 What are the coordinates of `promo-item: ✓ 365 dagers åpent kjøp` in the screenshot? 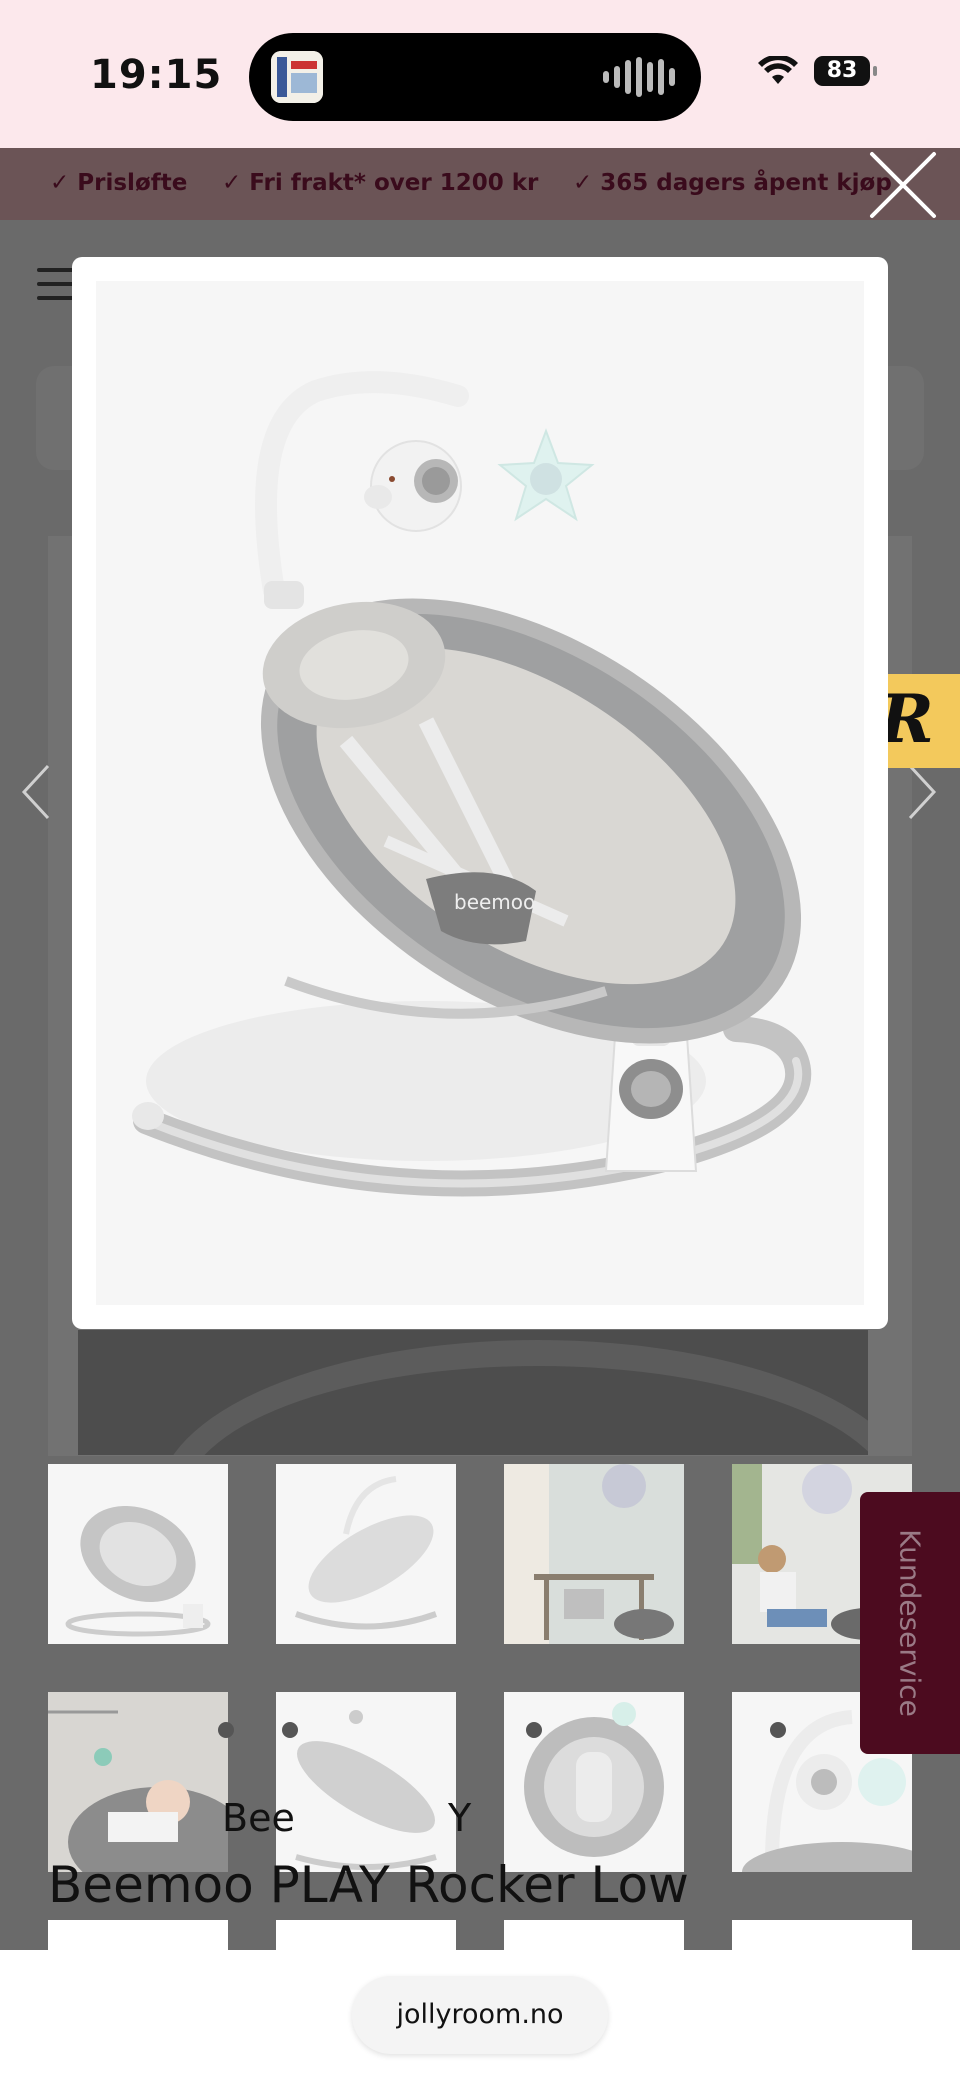 It's located at (732, 183).